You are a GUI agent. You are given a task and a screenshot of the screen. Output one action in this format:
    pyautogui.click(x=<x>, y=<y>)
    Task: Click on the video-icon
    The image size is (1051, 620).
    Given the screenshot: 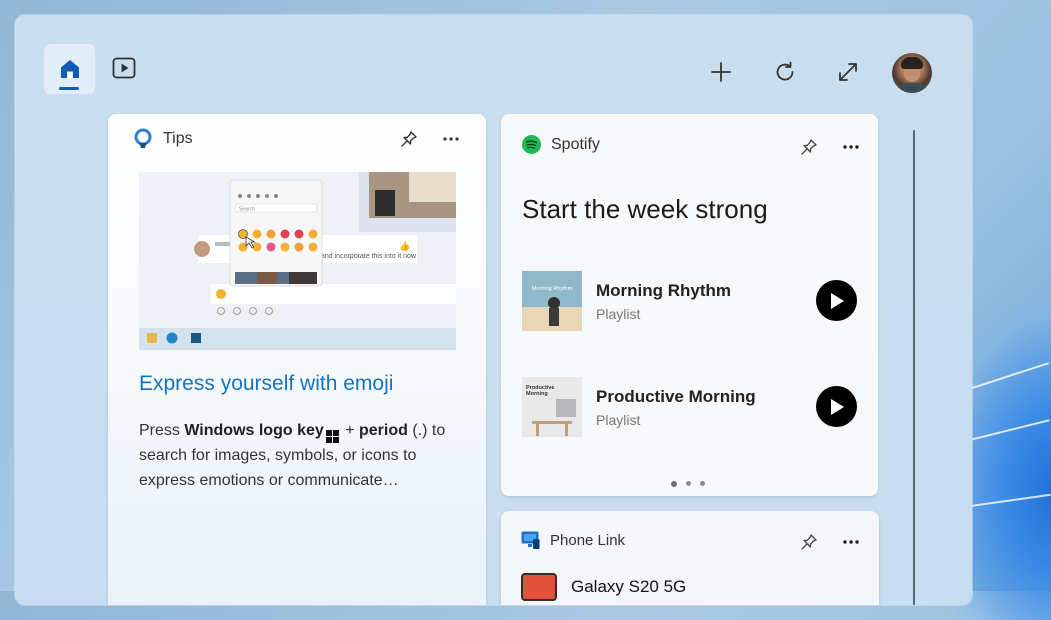 What is the action you would take?
    pyautogui.click(x=124, y=68)
    